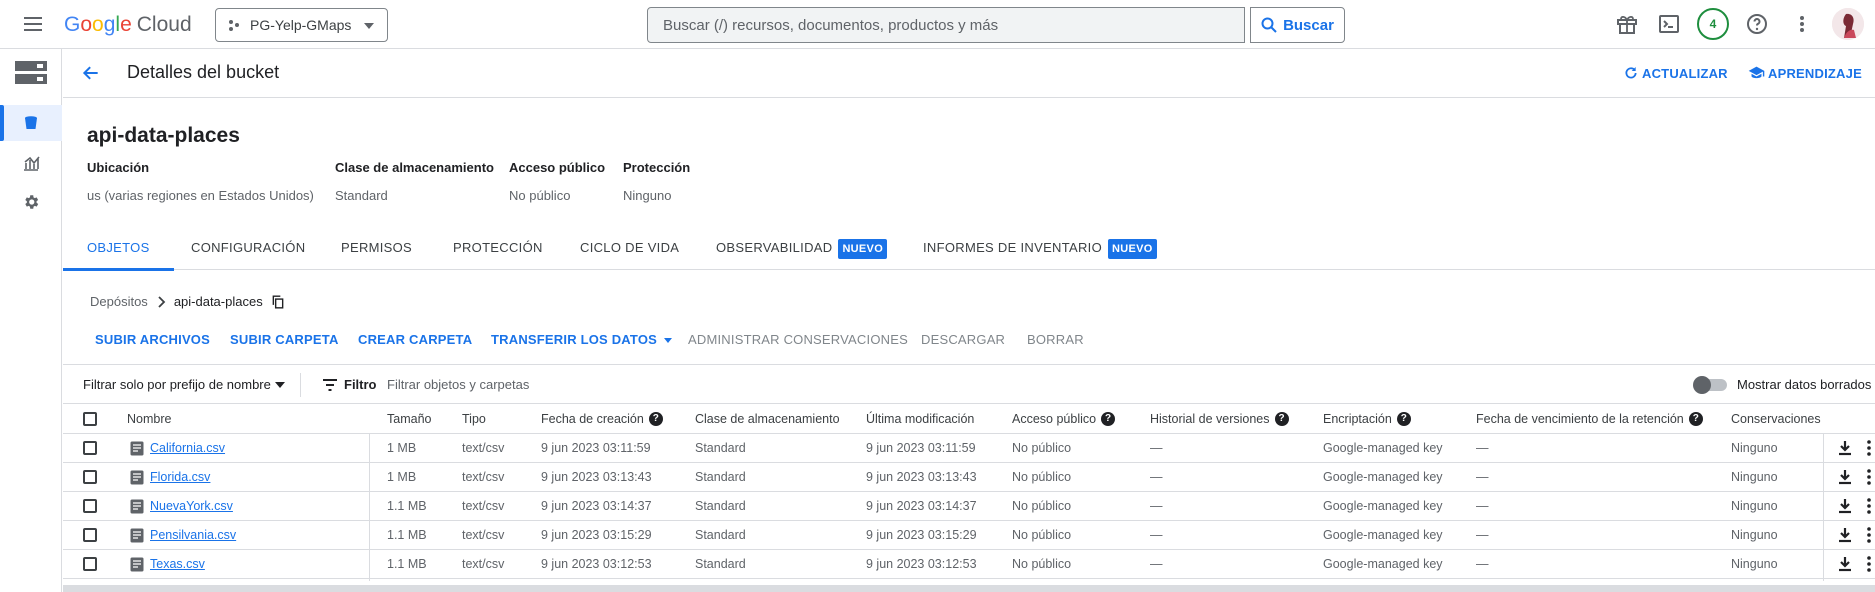 This screenshot has width=1875, height=592. What do you see at coordinates (415, 339) in the screenshot?
I see `create-folder-button: CREAR CARPETA` at bounding box center [415, 339].